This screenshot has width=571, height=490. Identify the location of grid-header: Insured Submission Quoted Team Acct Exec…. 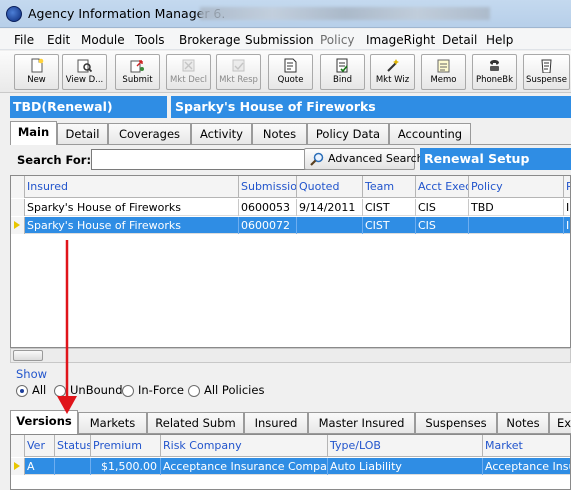
(290, 187).